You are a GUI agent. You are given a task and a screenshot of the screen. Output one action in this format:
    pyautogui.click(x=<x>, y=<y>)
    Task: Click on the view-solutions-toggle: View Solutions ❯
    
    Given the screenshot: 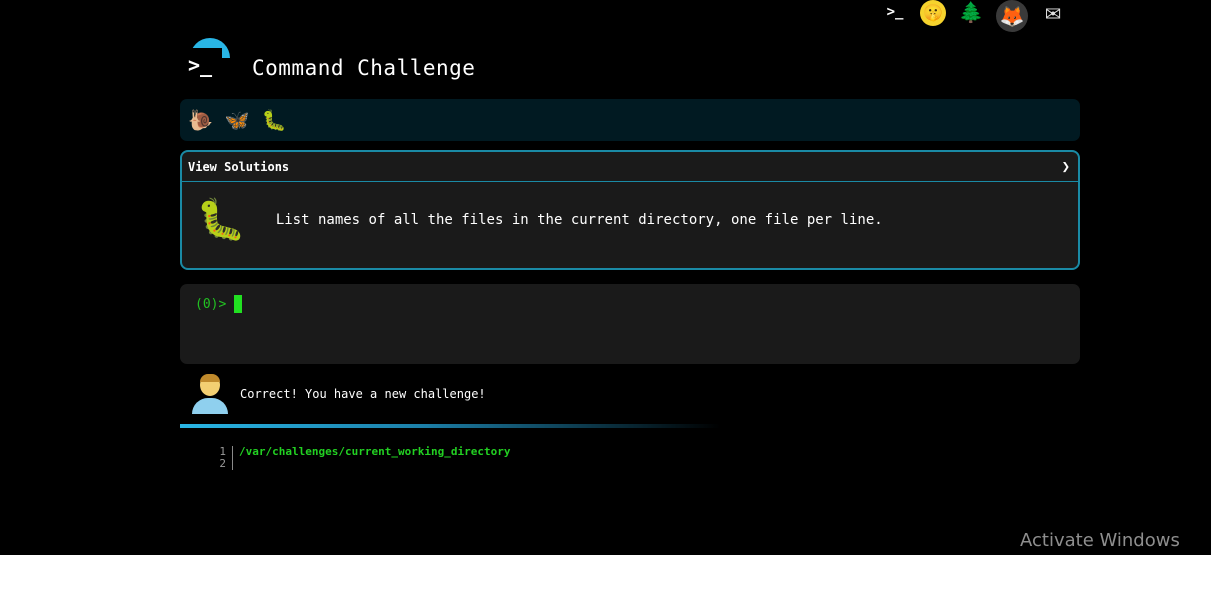 What is the action you would take?
    pyautogui.click(x=630, y=167)
    